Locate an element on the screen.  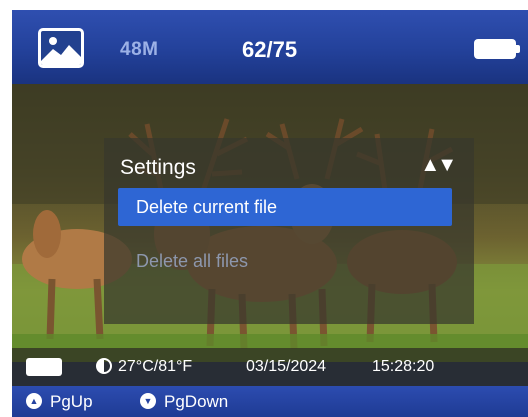
date-readout: 03/15/2024 is located at coordinates (286, 366).